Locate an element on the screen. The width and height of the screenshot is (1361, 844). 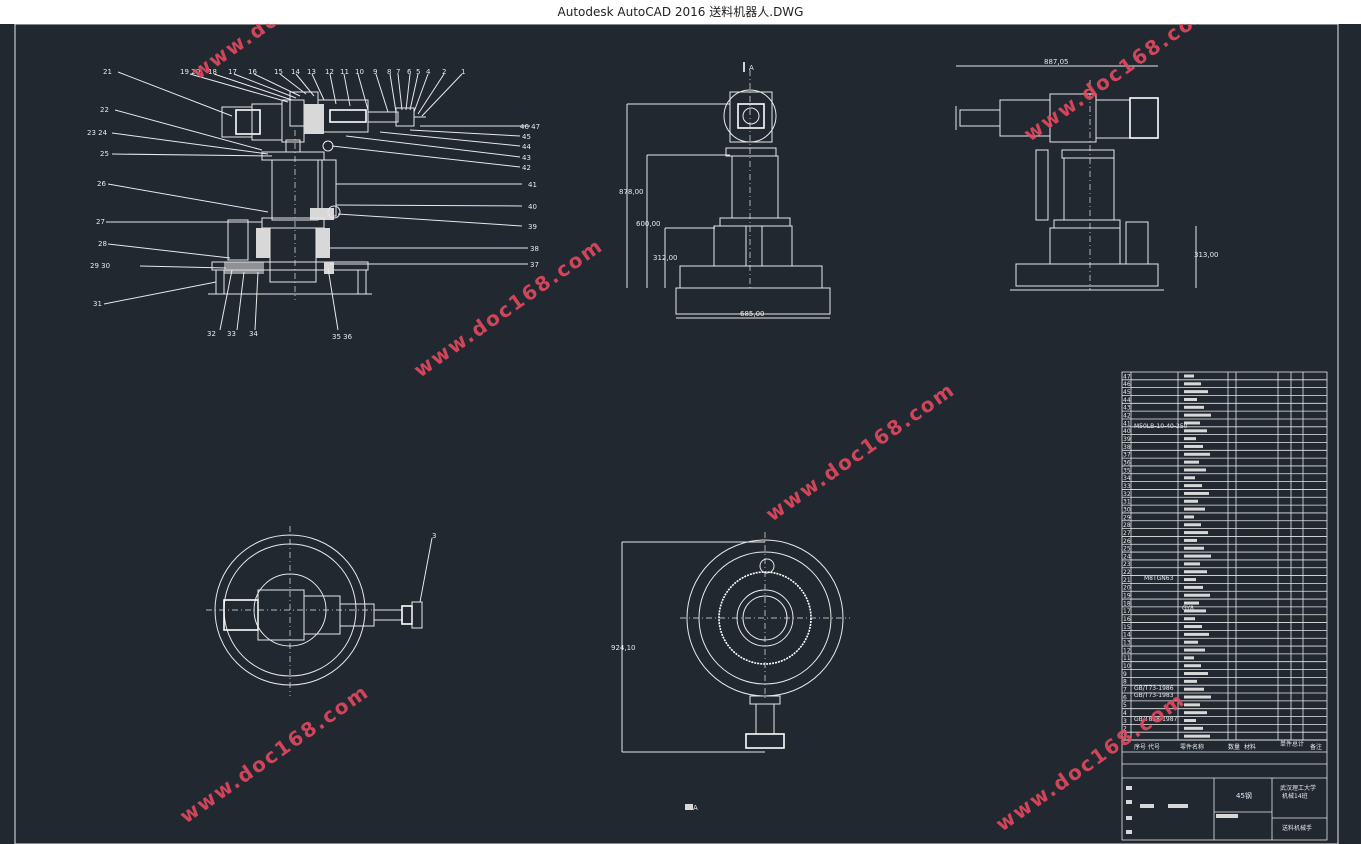
bottom-view is located at coordinates (735, 671).